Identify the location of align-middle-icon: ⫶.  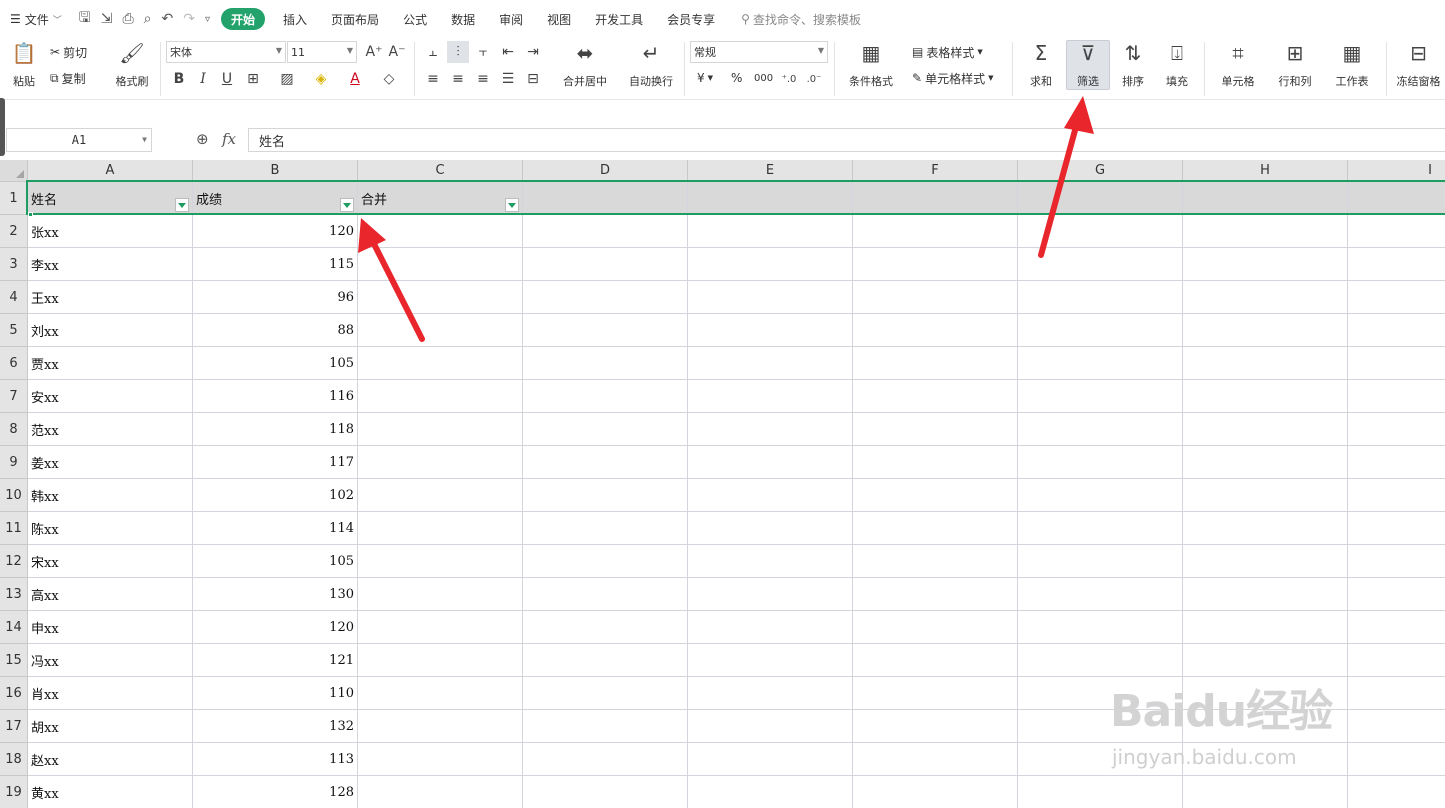
(458, 52).